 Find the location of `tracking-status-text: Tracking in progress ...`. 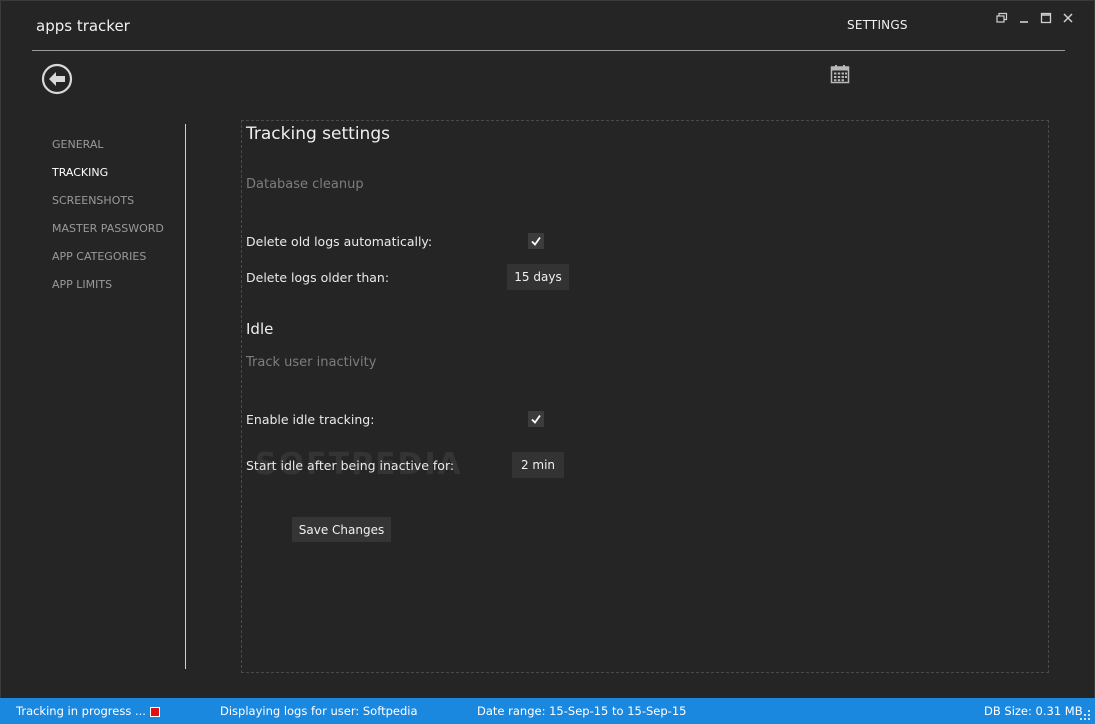

tracking-status-text: Tracking in progress ... is located at coordinates (81, 711).